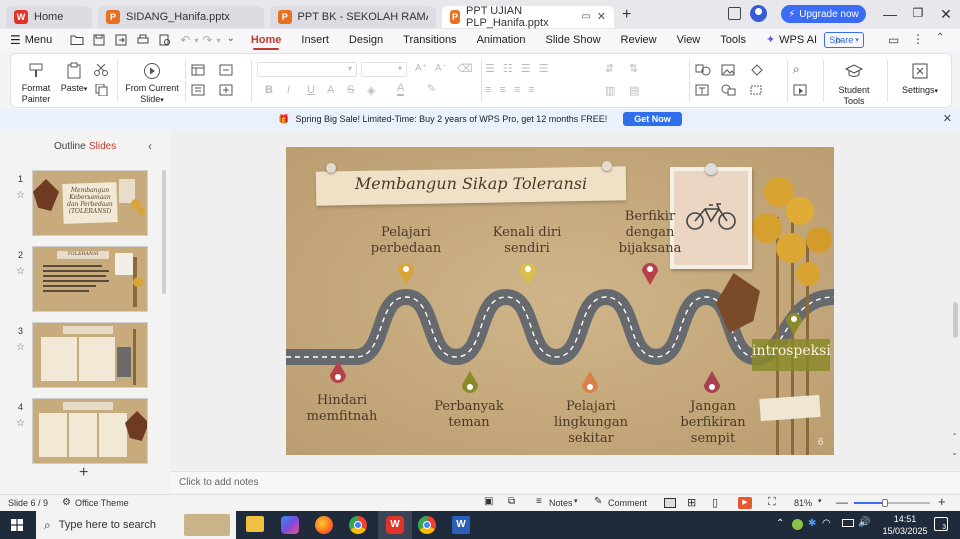  I want to click on zoom-in-icon: +, so click(942, 501).